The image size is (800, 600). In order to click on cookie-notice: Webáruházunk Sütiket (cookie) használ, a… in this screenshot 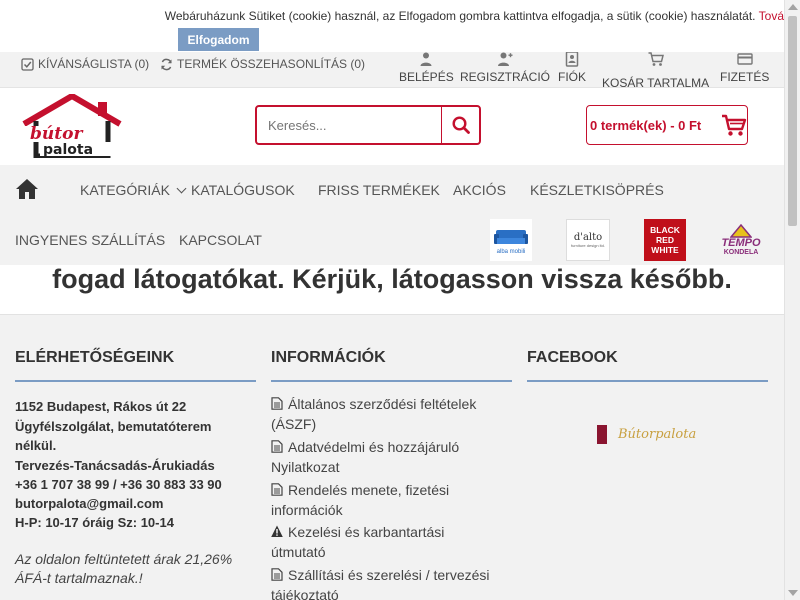, I will do `click(392, 26)`.